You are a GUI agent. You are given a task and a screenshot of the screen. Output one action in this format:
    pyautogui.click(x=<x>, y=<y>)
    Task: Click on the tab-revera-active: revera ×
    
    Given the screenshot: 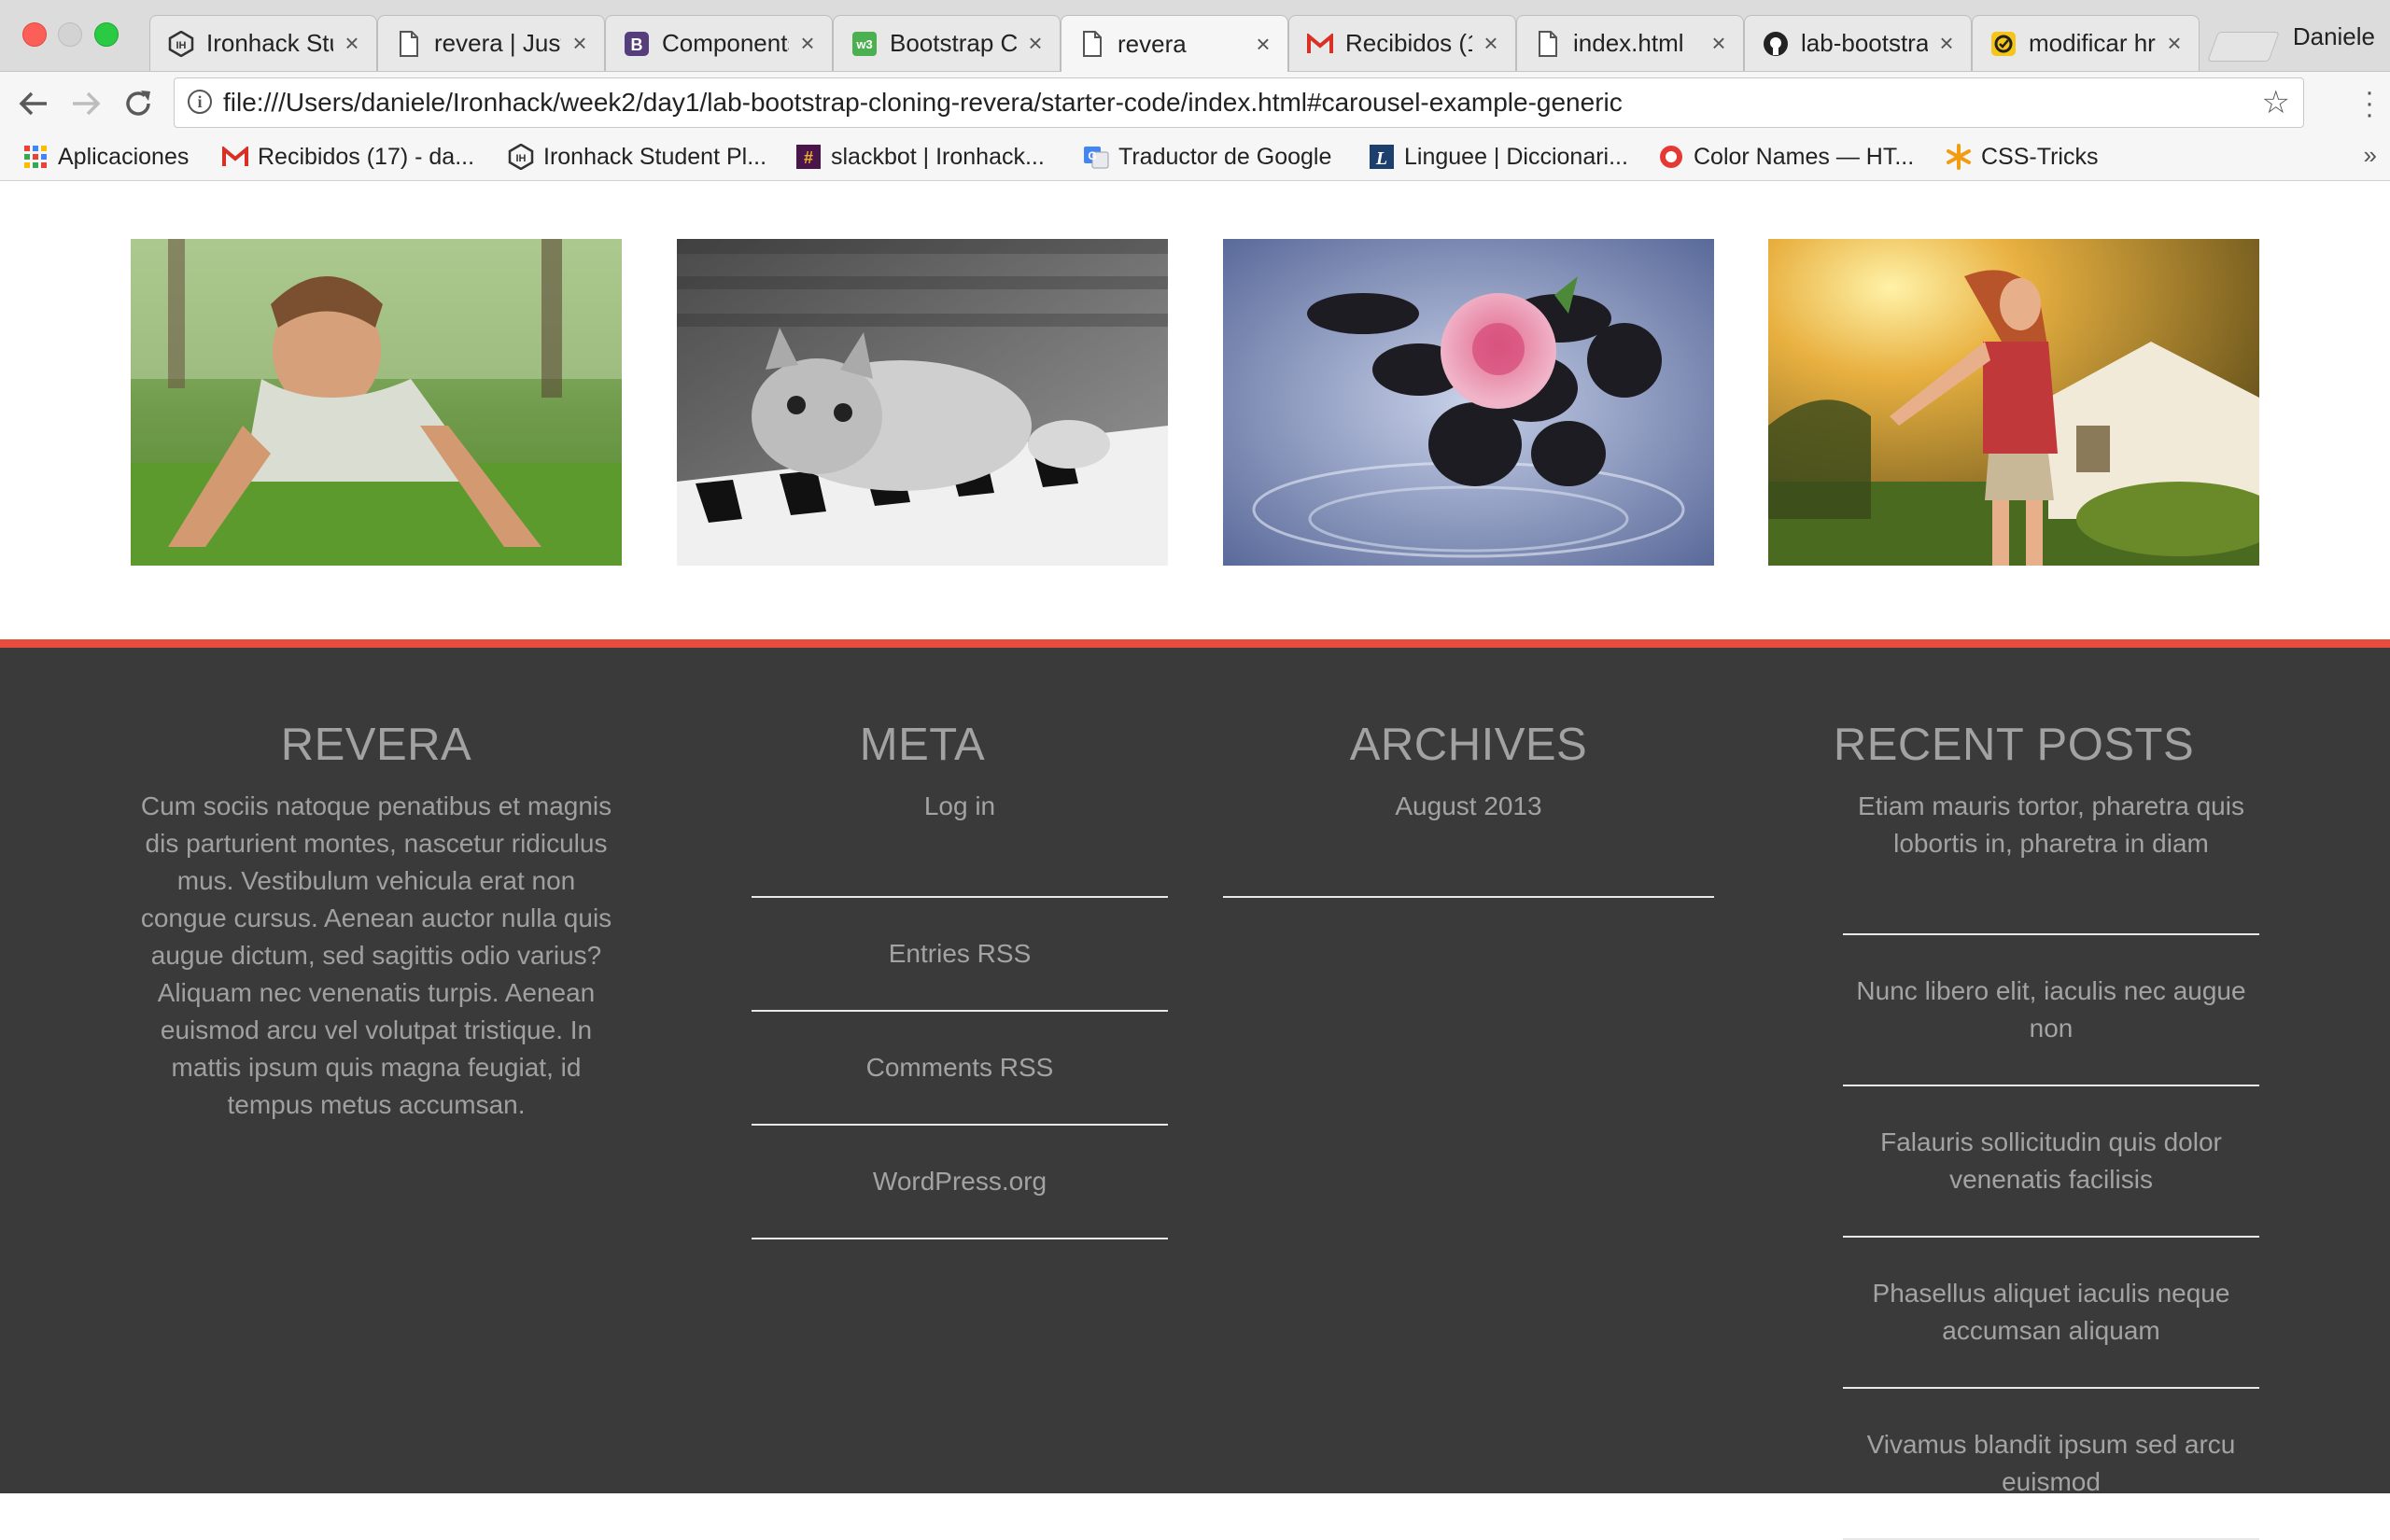 What is the action you would take?
    pyautogui.click(x=1174, y=43)
    